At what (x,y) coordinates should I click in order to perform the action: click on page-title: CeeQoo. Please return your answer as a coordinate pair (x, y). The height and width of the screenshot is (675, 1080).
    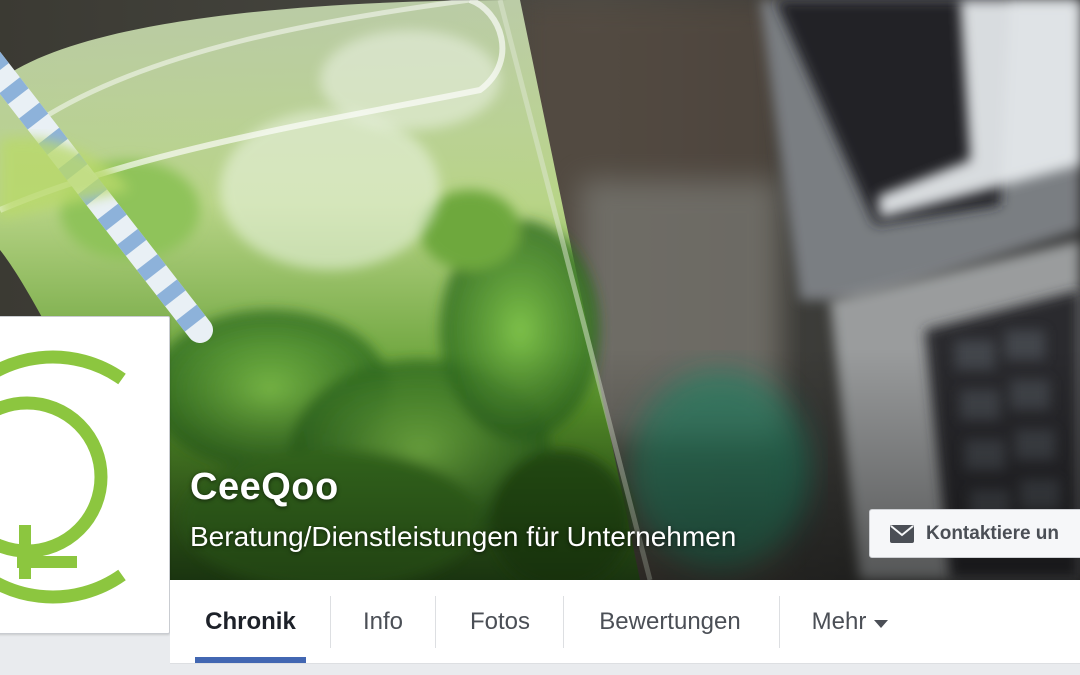
    Looking at the image, I should click on (264, 487).